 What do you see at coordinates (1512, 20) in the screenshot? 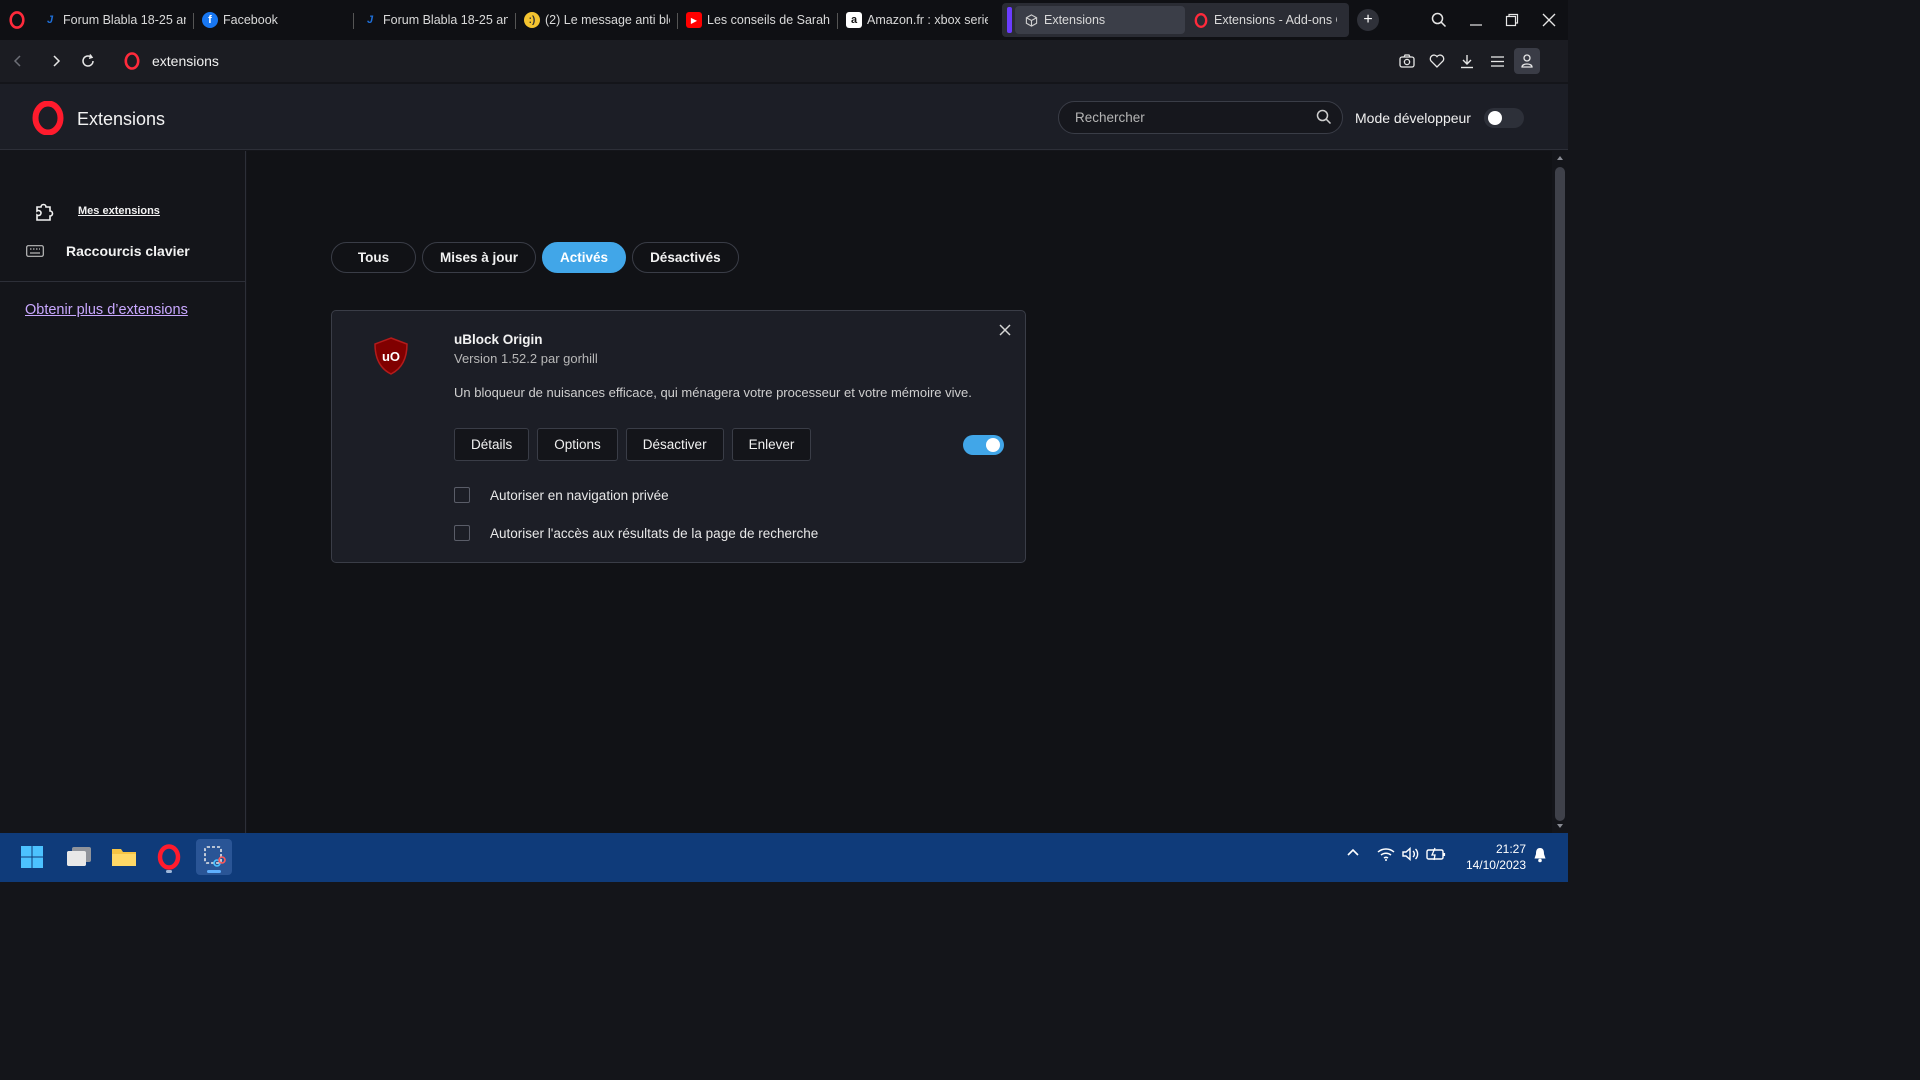
I see `restore-button` at bounding box center [1512, 20].